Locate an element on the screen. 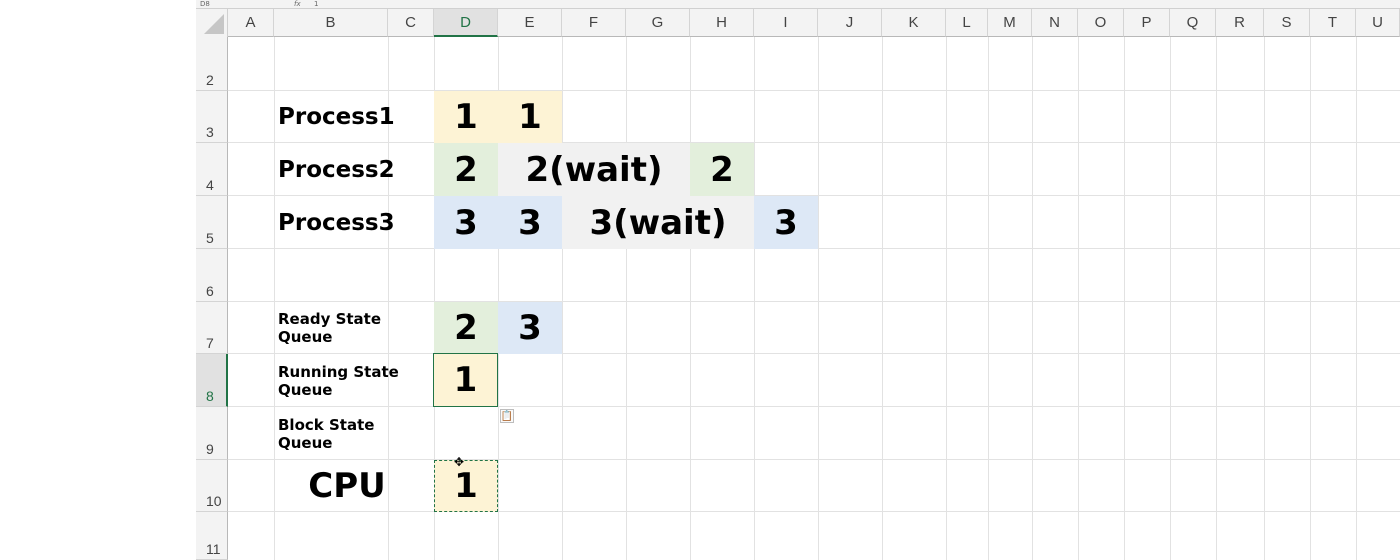 The width and height of the screenshot is (1400, 560). row-header-9: 9 is located at coordinates (212, 433).